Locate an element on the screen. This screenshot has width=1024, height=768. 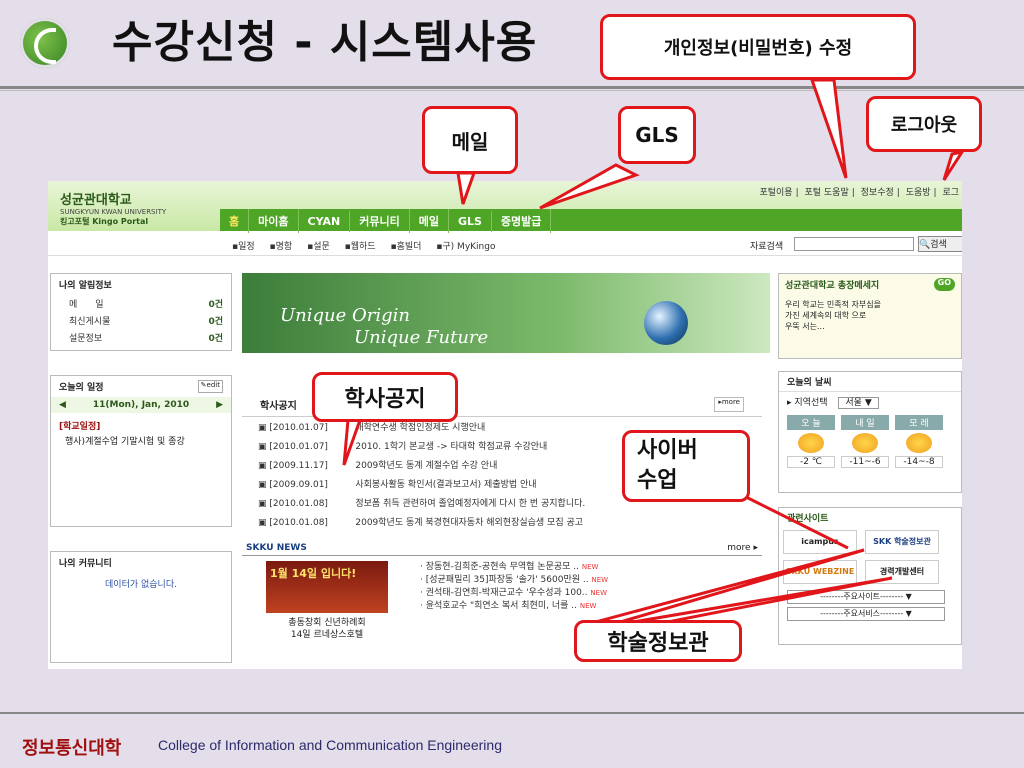
globe-icon is located at coordinates (666, 323).